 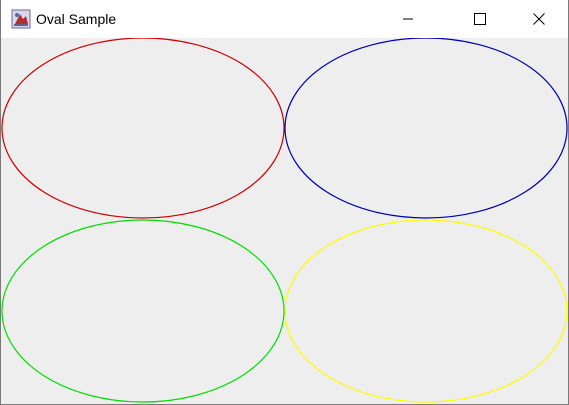 I want to click on minimize-button, so click(x=408, y=19).